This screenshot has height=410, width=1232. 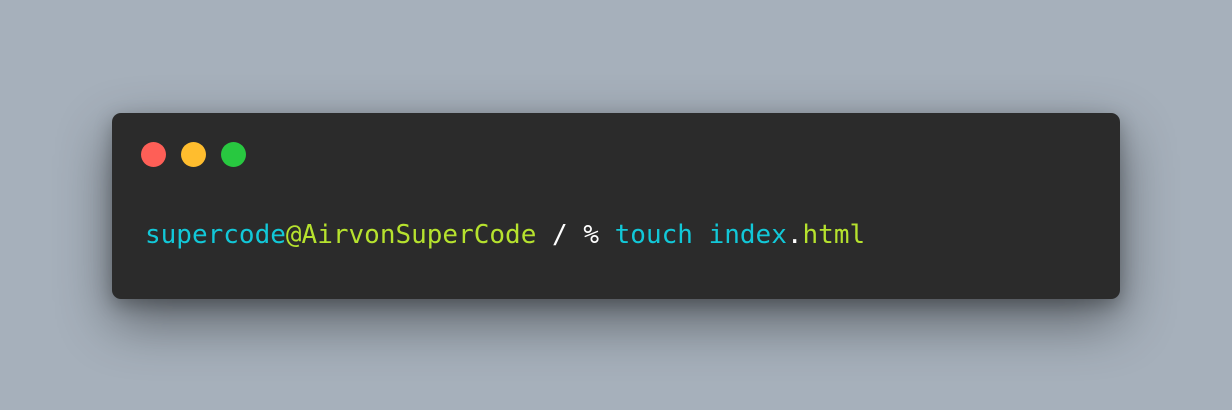 I want to click on maximize-button, so click(x=233, y=154).